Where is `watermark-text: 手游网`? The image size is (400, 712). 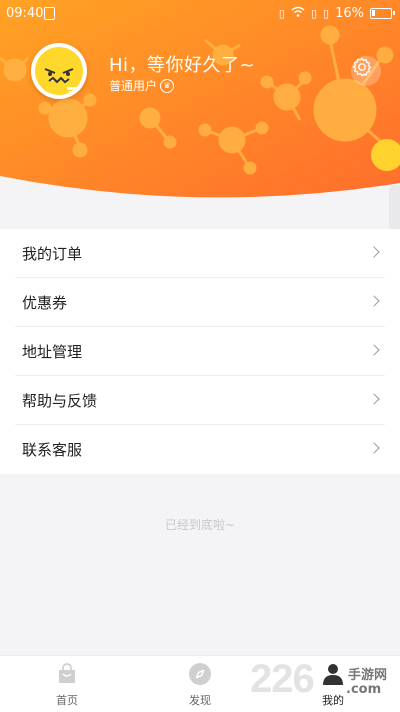
watermark-text: 手游网 is located at coordinates (368, 675).